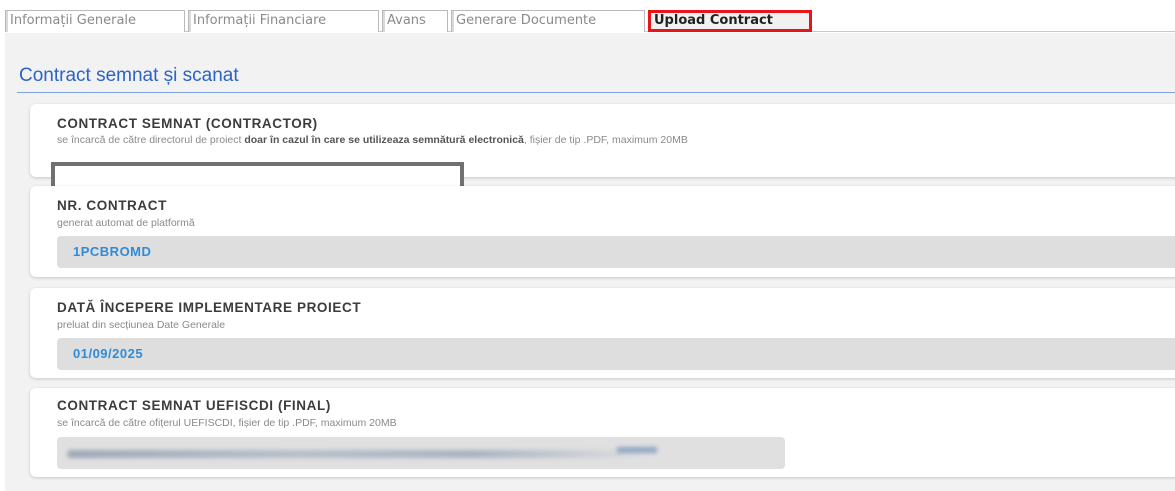 Image resolution: width=1175 pixels, height=491 pixels. I want to click on uefiscdi-file-link, so click(421, 453).